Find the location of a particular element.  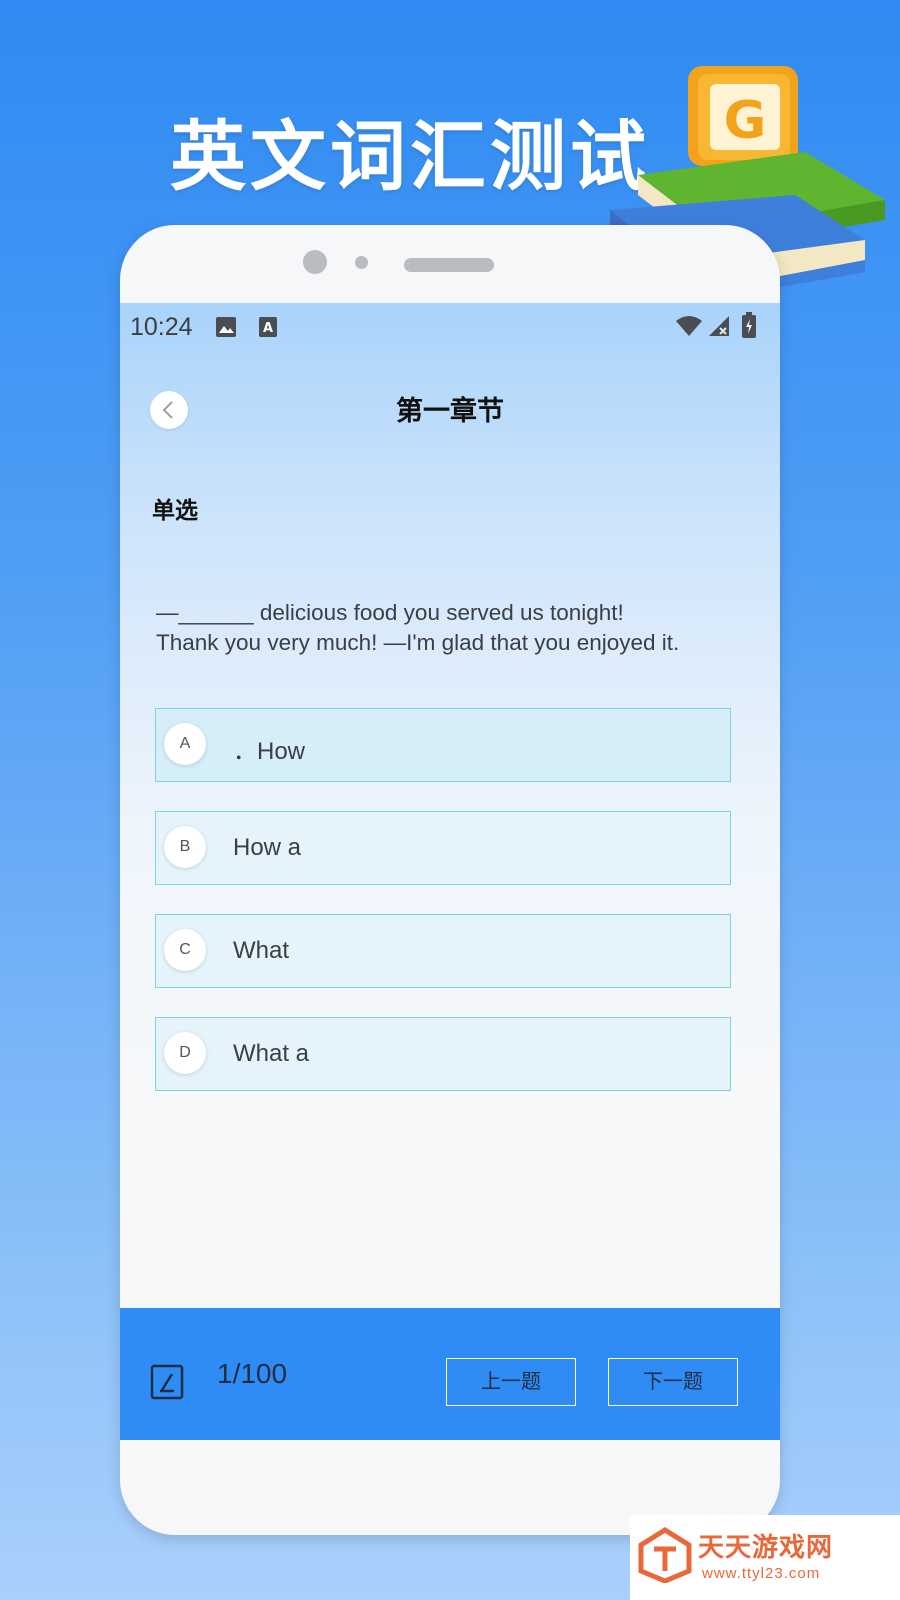

watermark-url: www.ttyl23.com is located at coordinates (761, 1573).